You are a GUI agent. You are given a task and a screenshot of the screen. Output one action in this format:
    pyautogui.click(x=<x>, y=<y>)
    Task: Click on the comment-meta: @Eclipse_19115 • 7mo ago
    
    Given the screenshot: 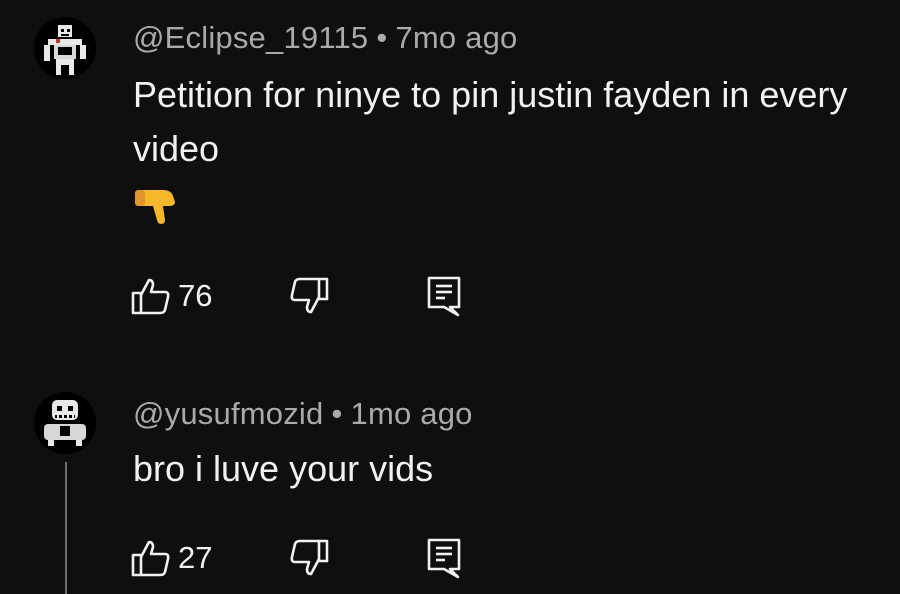 What is the action you would take?
    pyautogui.click(x=325, y=38)
    